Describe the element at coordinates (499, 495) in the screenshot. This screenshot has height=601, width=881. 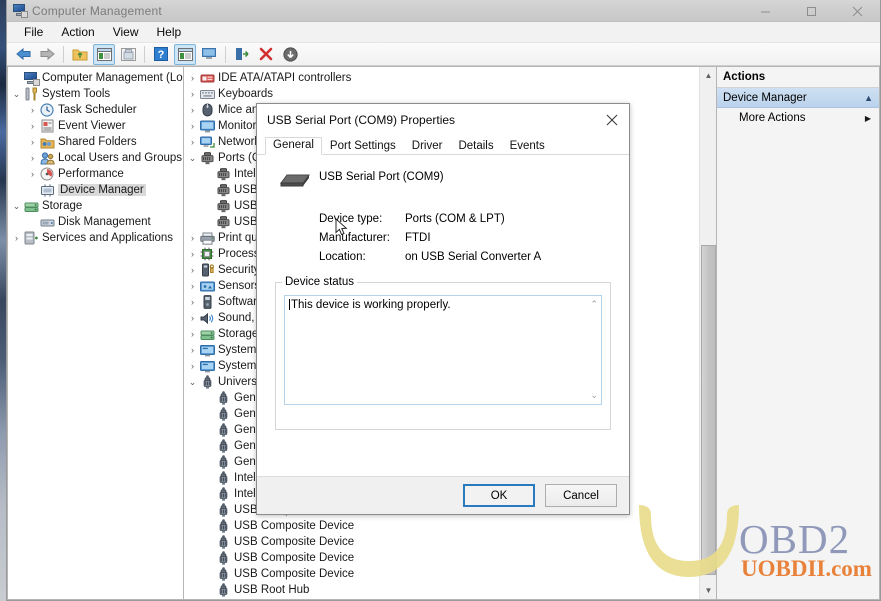
I see `ok-button: OK` at that location.